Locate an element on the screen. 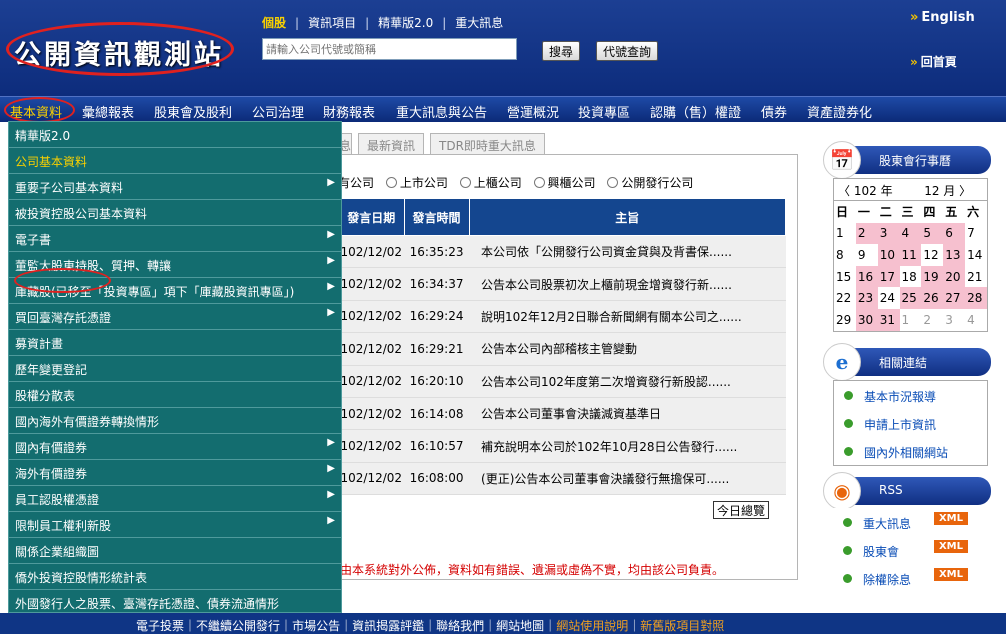  dropdown-item: 被投資控股公司基本資料 is located at coordinates (175, 213).